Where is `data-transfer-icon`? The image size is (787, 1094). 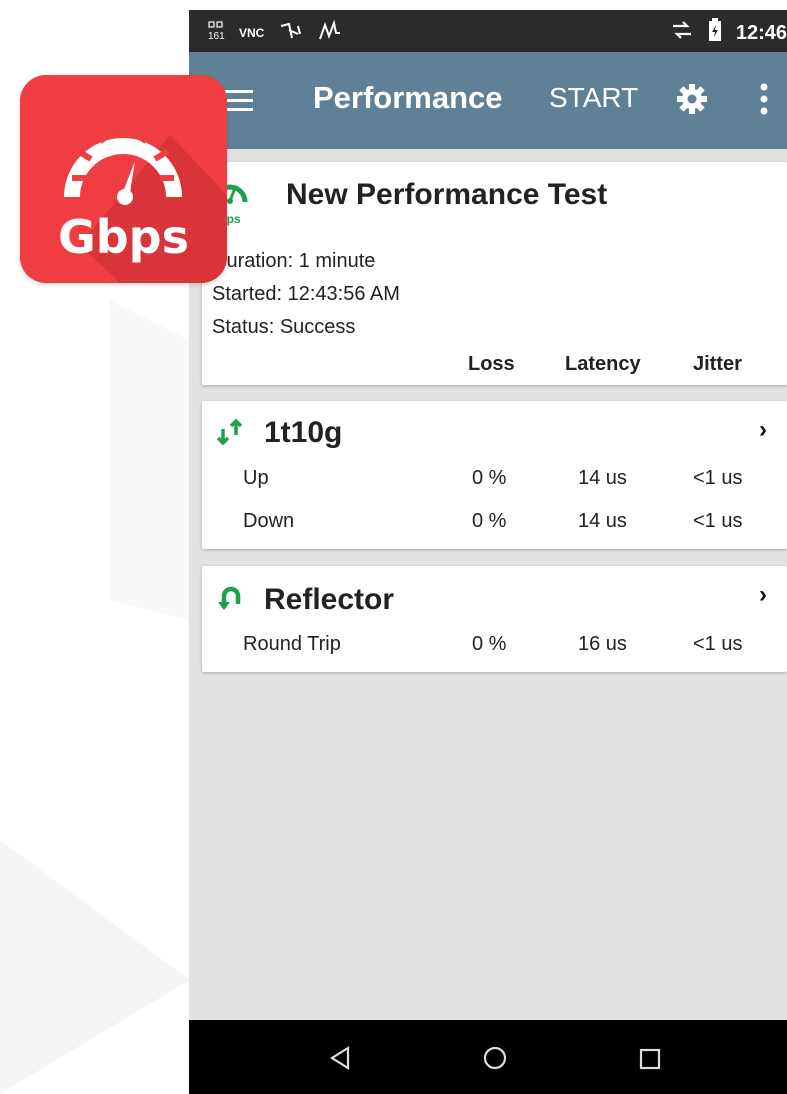 data-transfer-icon is located at coordinates (682, 33).